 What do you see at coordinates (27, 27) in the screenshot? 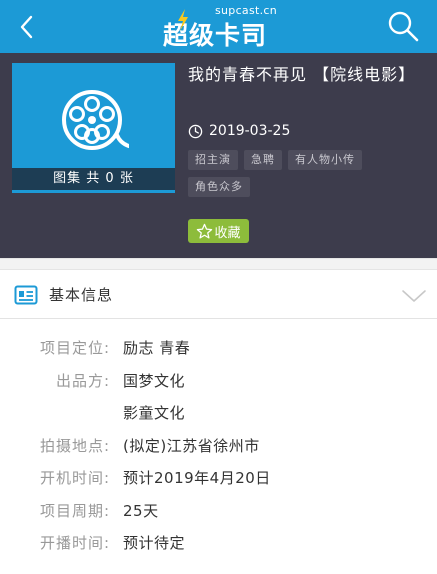
I see `back-arrow-icon` at bounding box center [27, 27].